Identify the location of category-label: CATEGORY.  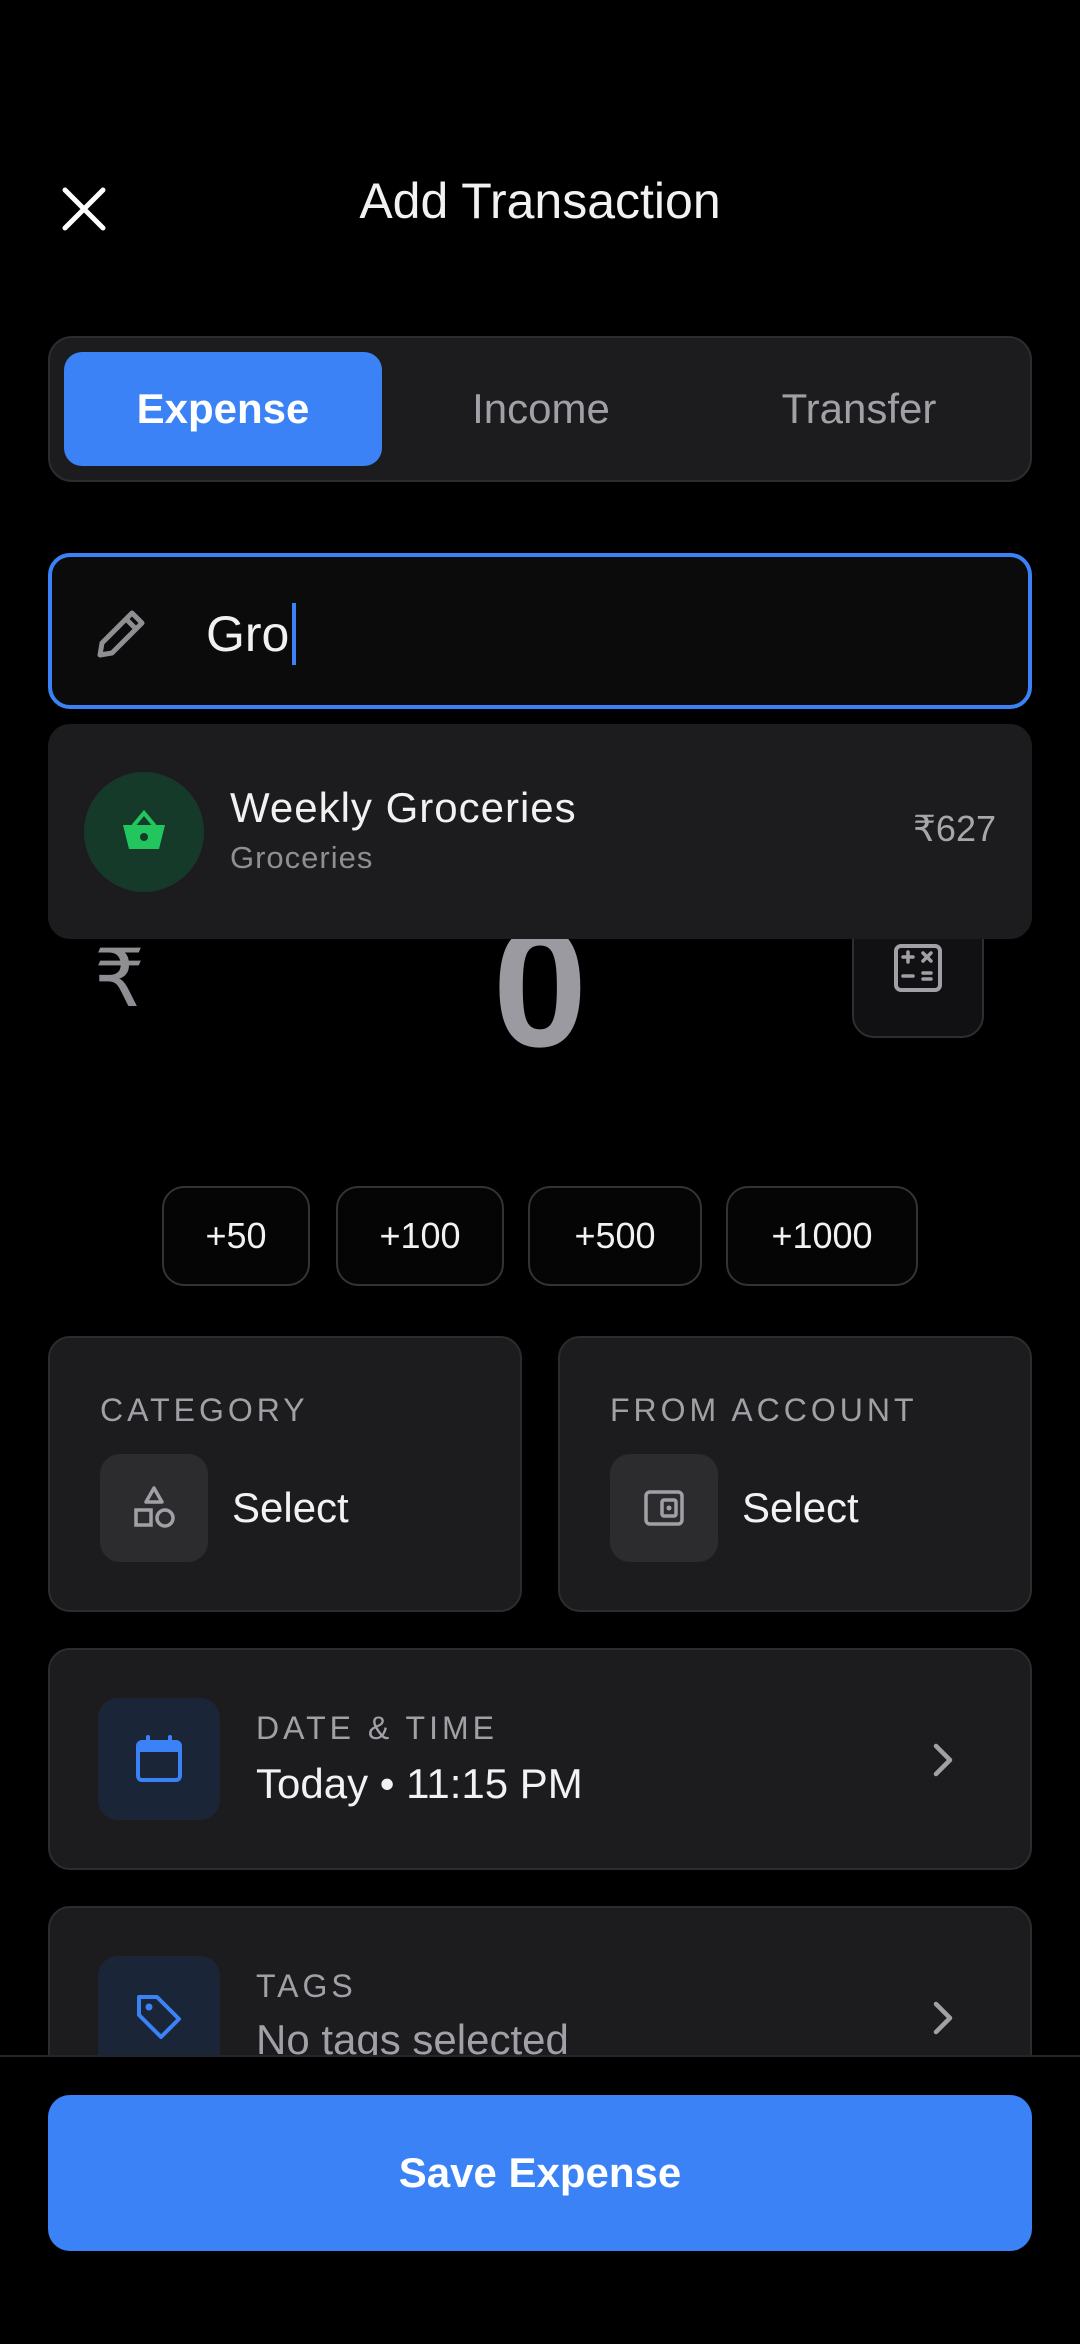
(204, 1410).